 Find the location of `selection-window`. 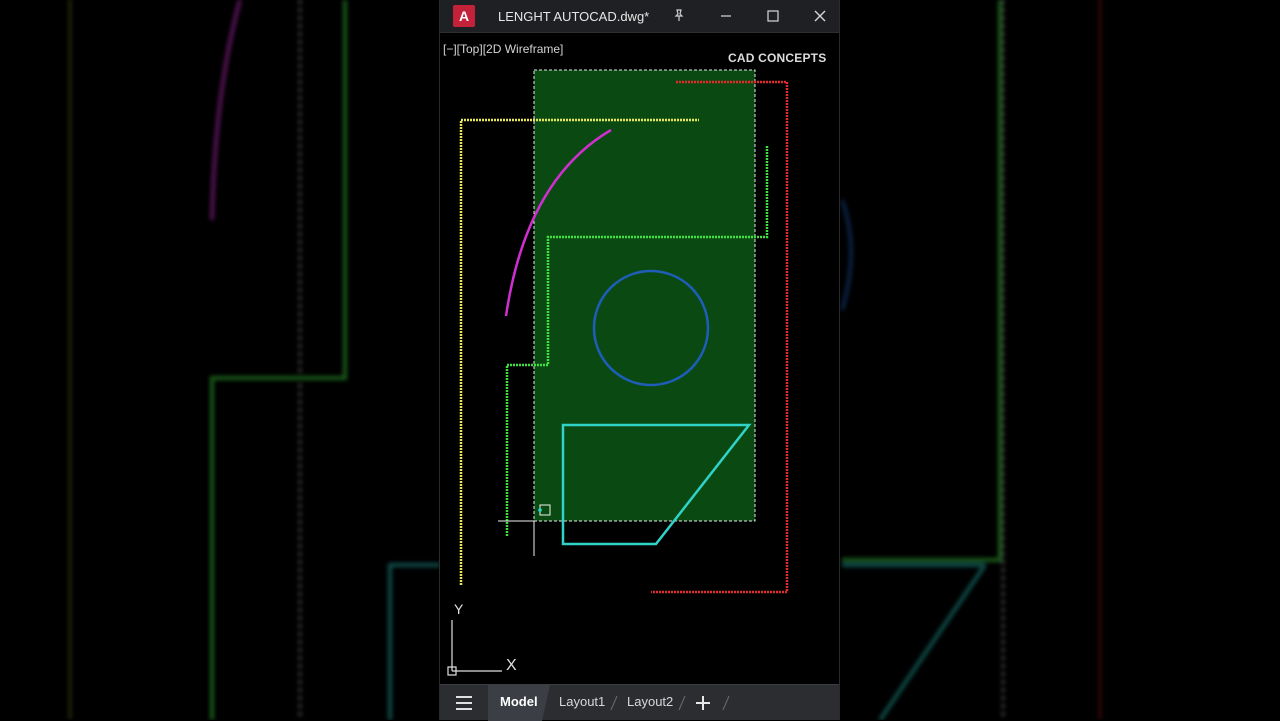

selection-window is located at coordinates (644, 295).